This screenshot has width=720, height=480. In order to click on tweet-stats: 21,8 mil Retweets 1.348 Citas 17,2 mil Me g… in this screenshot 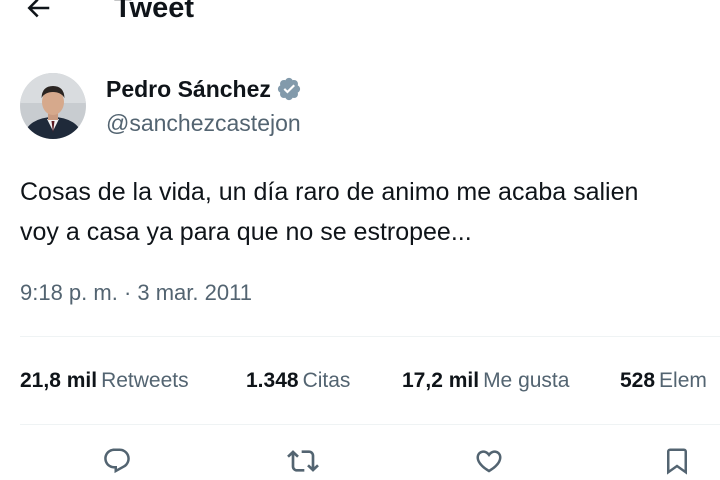, I will do `click(370, 381)`.